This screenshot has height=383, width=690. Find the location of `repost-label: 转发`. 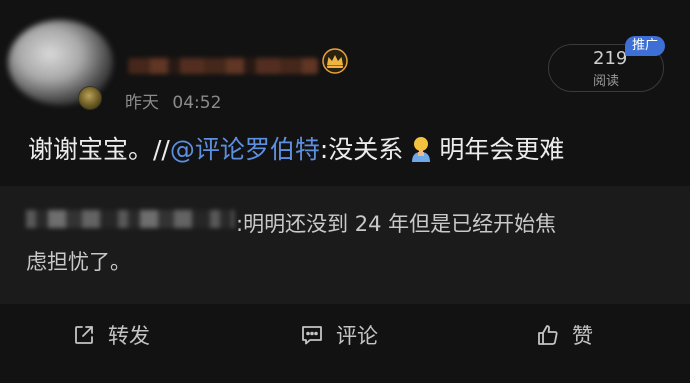

repost-label: 转发 is located at coordinates (129, 336).